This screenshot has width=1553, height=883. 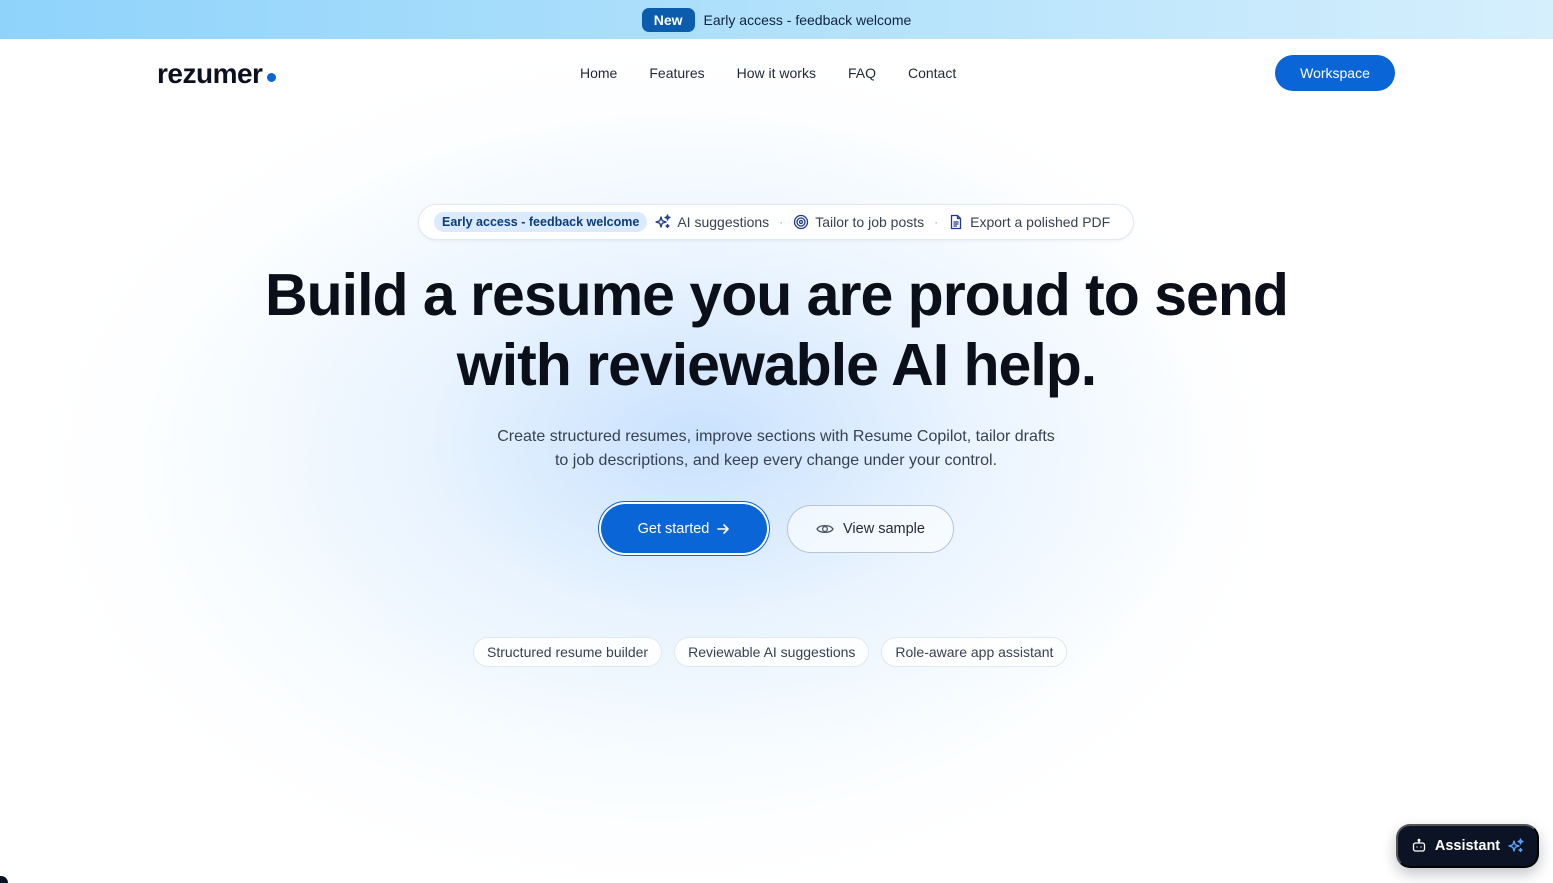 I want to click on tag-reviewable-ai-suggestions: Reviewable AI suggestions, so click(x=772, y=652).